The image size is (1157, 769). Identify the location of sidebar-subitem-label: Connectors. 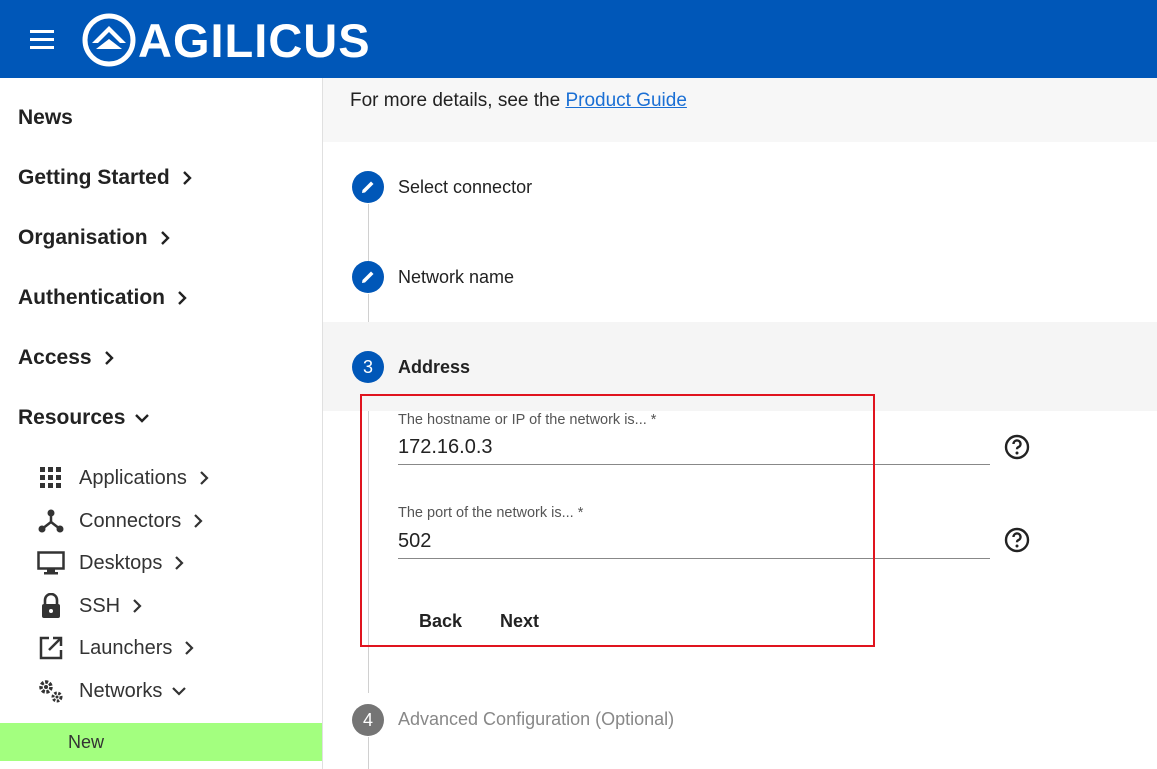
(130, 520).